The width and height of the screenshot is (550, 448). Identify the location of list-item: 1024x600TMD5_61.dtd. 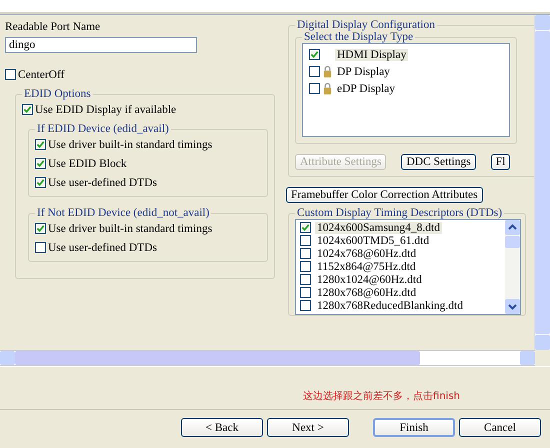
(373, 240).